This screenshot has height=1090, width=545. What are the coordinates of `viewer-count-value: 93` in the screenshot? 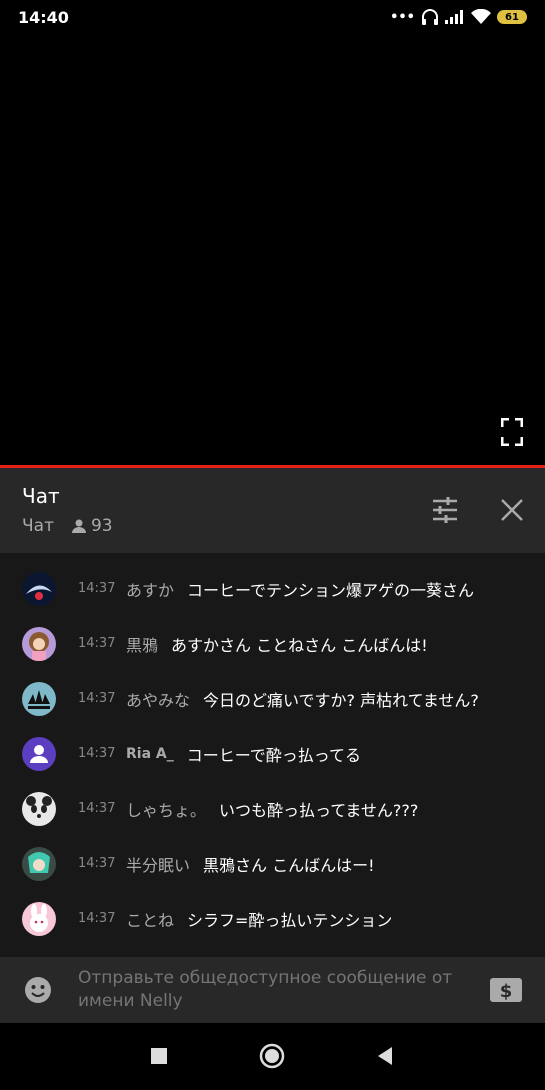 It's located at (101, 526).